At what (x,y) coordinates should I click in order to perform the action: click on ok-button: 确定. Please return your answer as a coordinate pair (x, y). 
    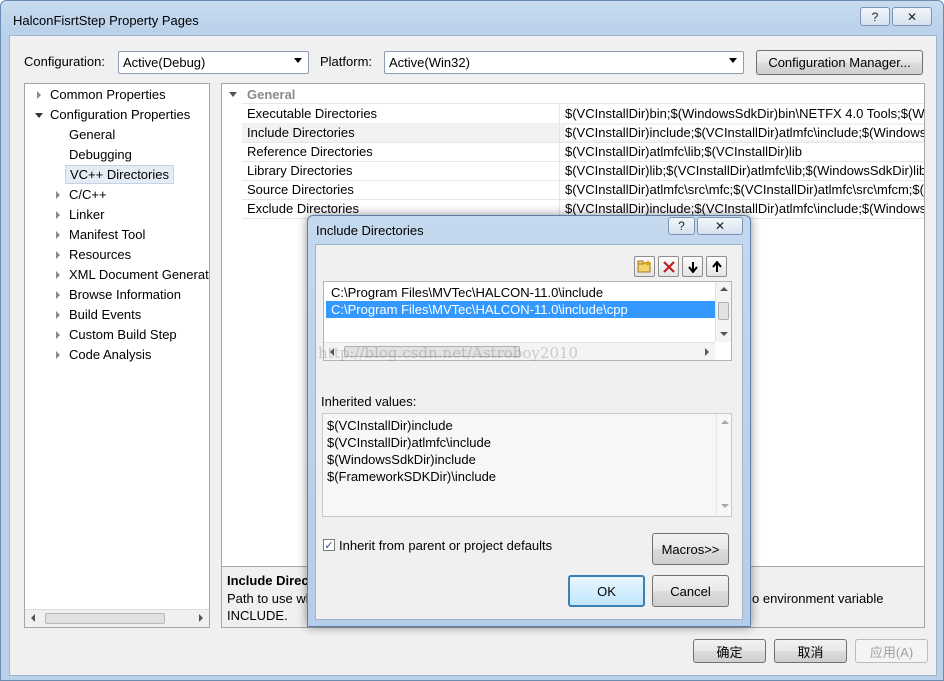
    Looking at the image, I should click on (729, 651).